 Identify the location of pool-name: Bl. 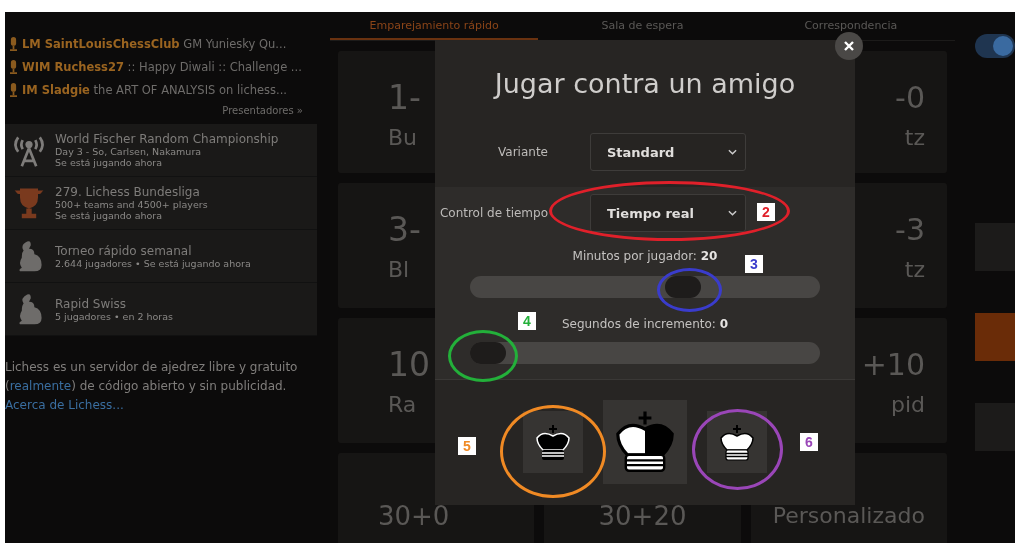
(399, 269).